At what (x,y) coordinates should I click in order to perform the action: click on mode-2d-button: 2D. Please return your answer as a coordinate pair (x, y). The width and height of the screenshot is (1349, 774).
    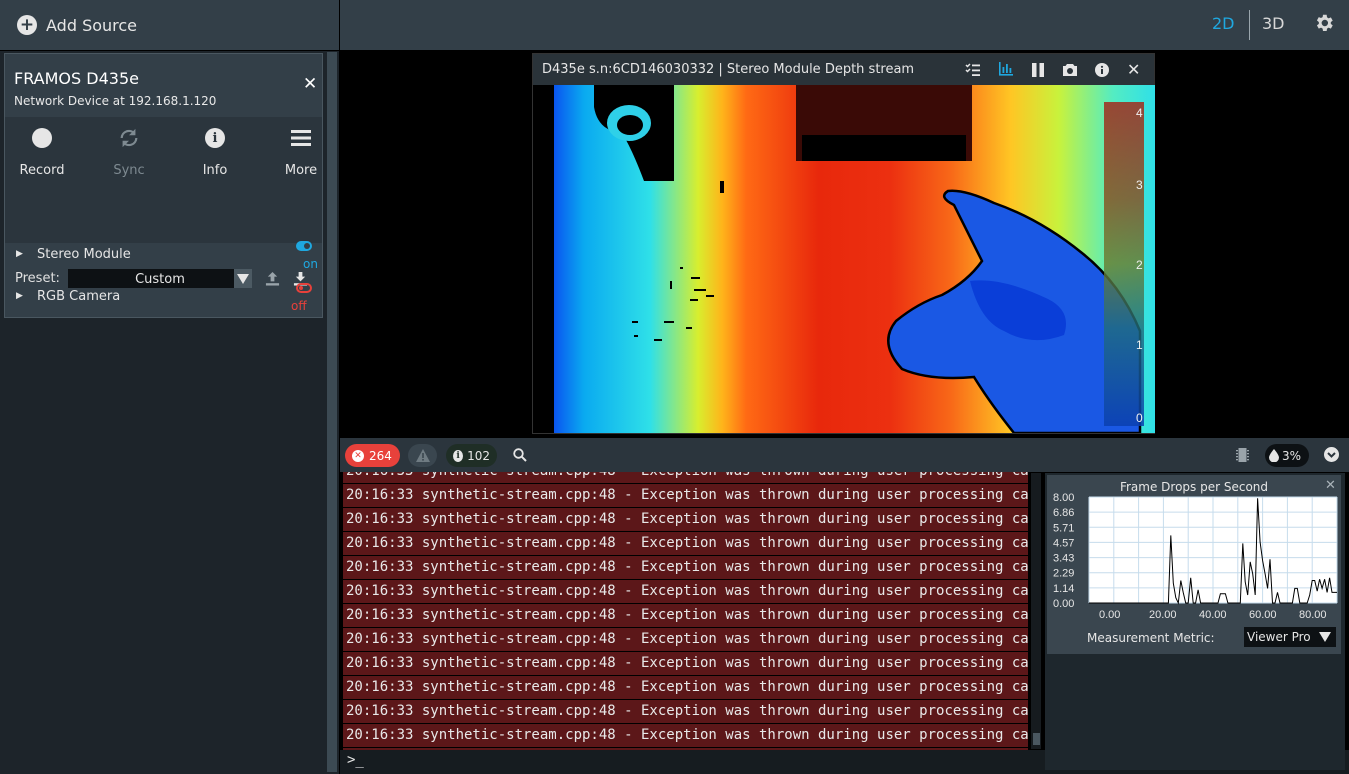
    Looking at the image, I should click on (1223, 23).